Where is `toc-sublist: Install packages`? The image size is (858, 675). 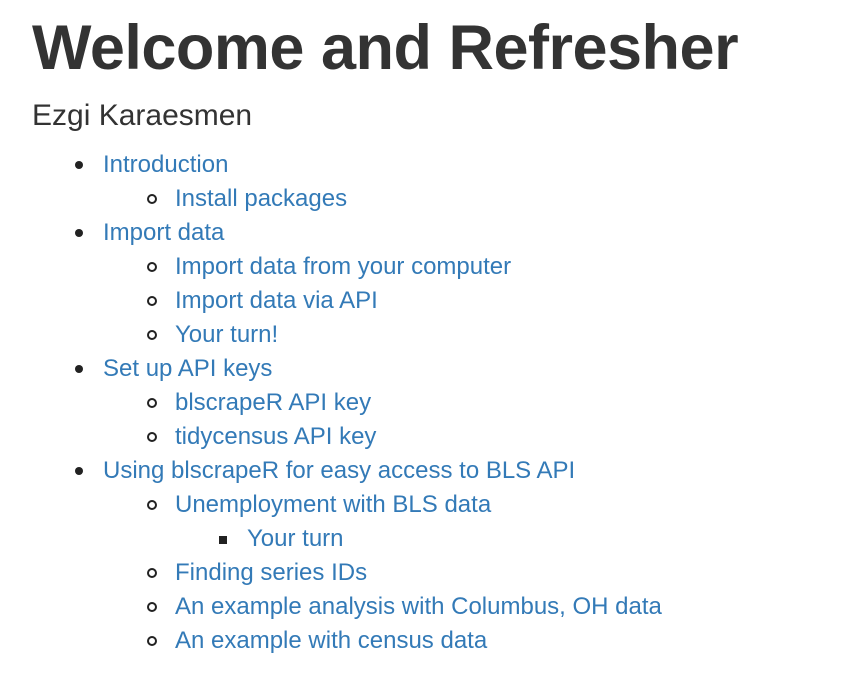
toc-sublist: Install packages is located at coordinates (480, 199).